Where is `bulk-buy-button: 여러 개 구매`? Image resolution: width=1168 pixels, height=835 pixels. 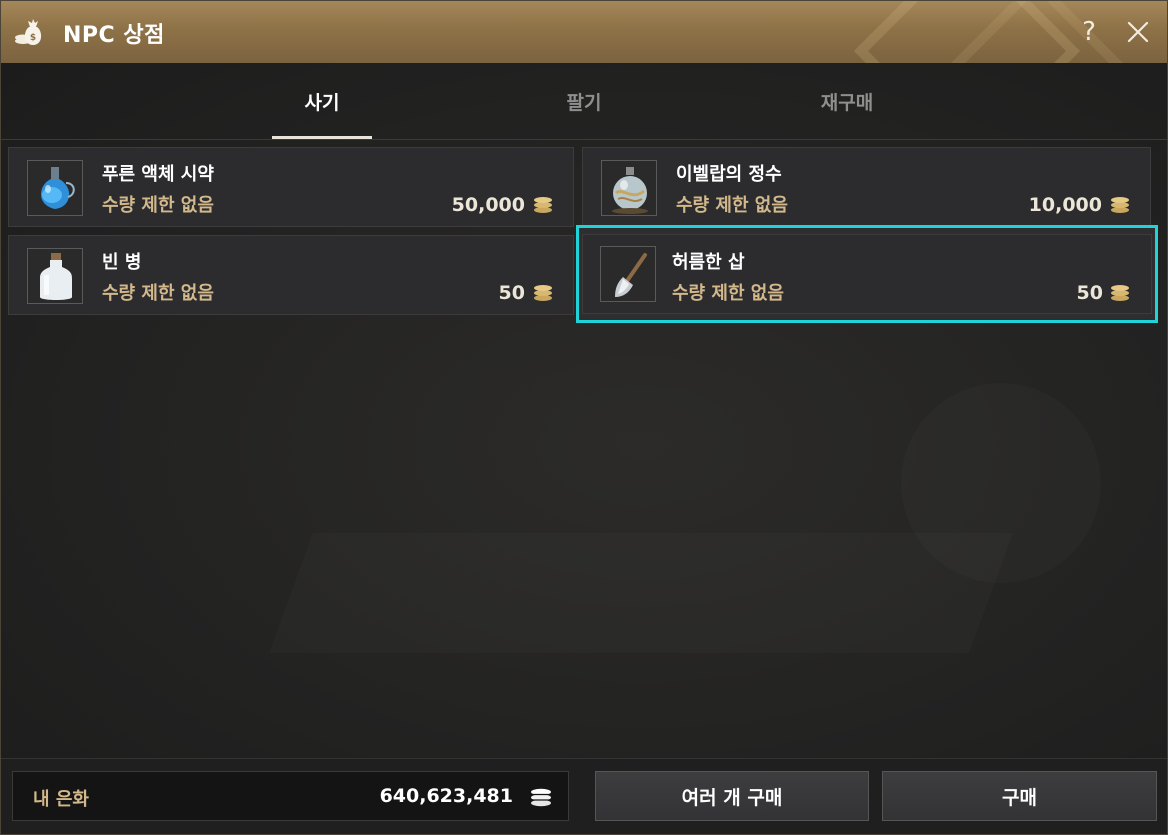
bulk-buy-button: 여러 개 구매 is located at coordinates (732, 796).